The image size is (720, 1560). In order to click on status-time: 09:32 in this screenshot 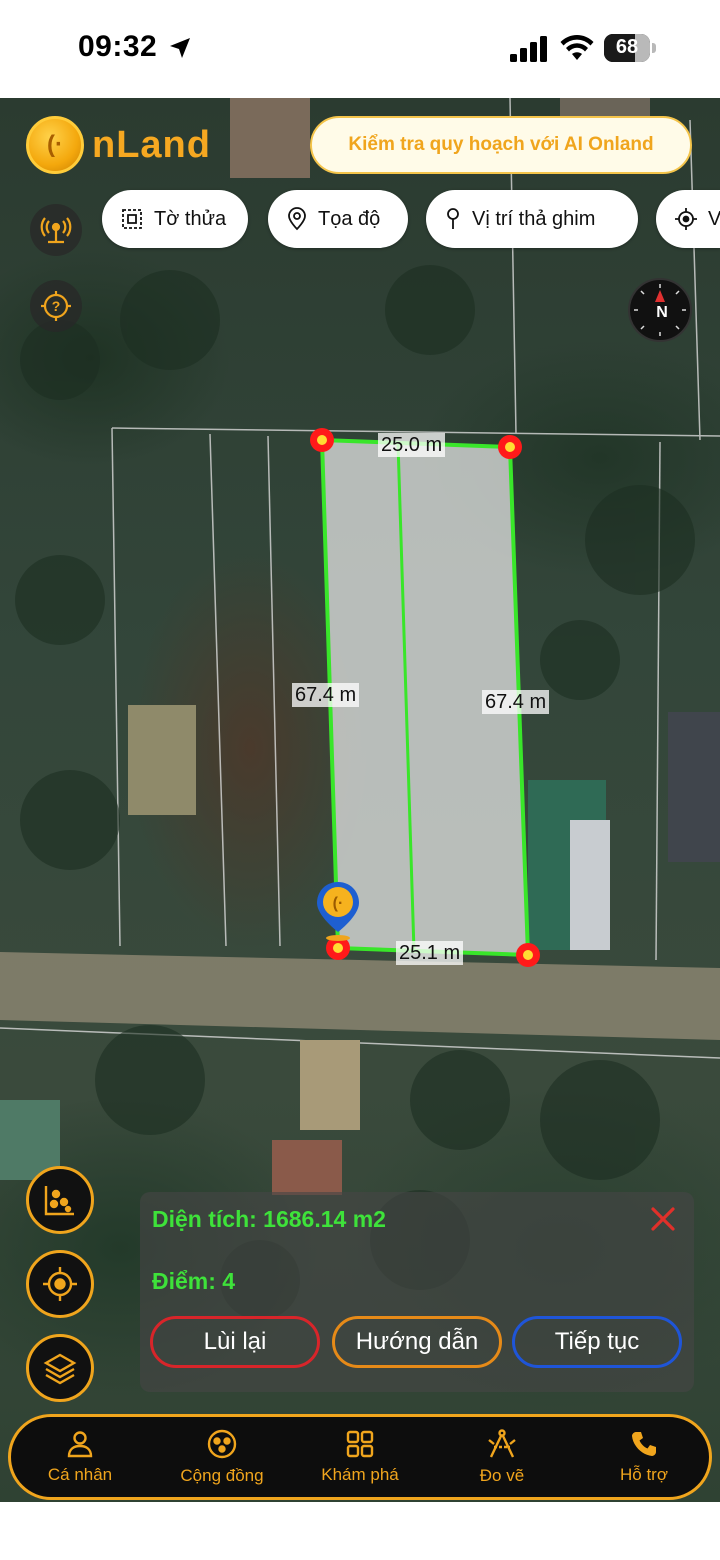, I will do `click(118, 46)`.